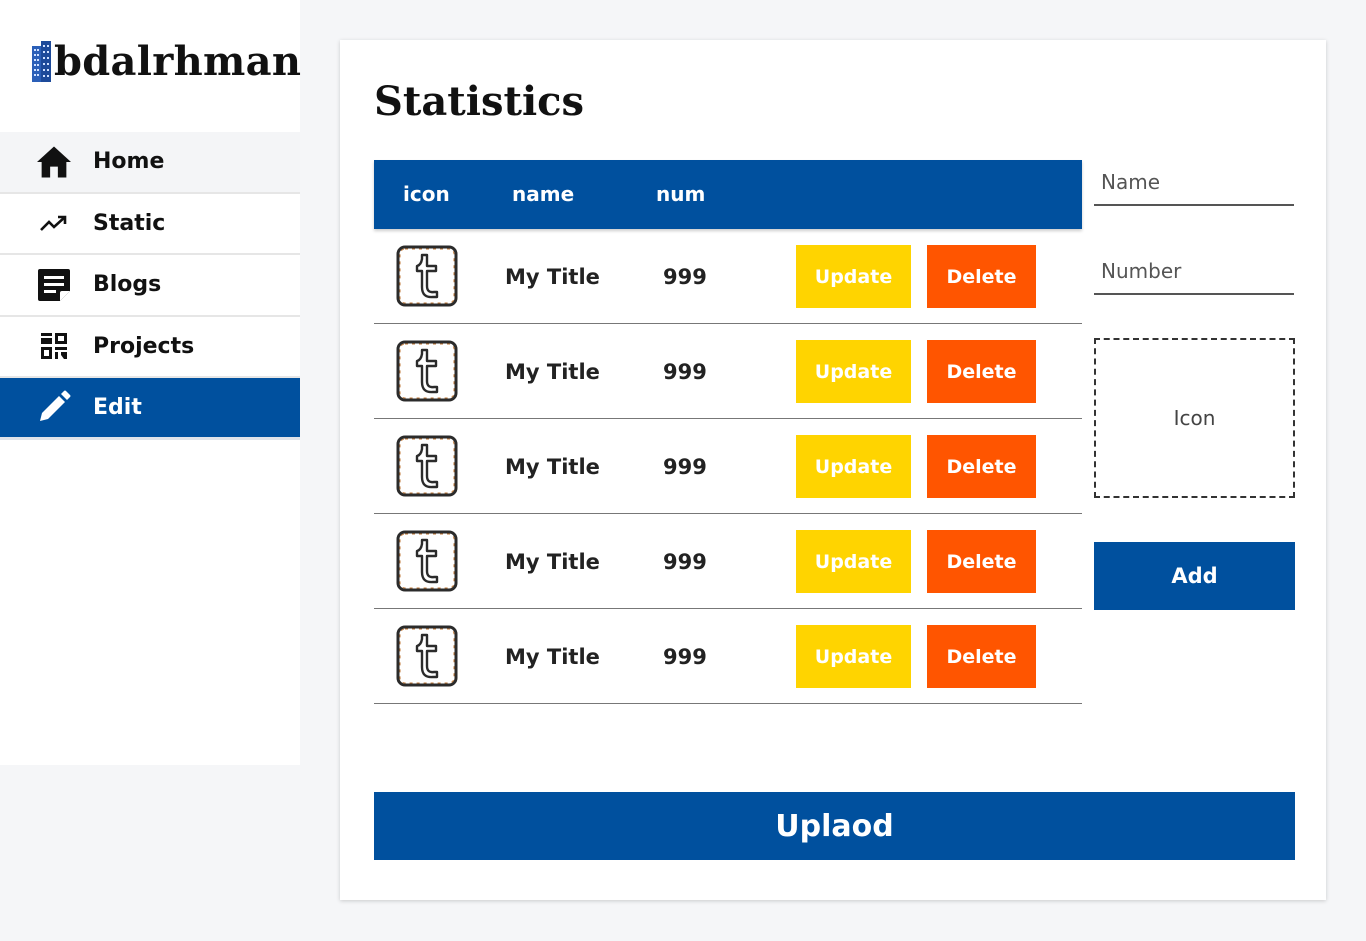 Image resolution: width=1366 pixels, height=941 pixels. I want to click on sidebar-item-label: Home, so click(129, 162).